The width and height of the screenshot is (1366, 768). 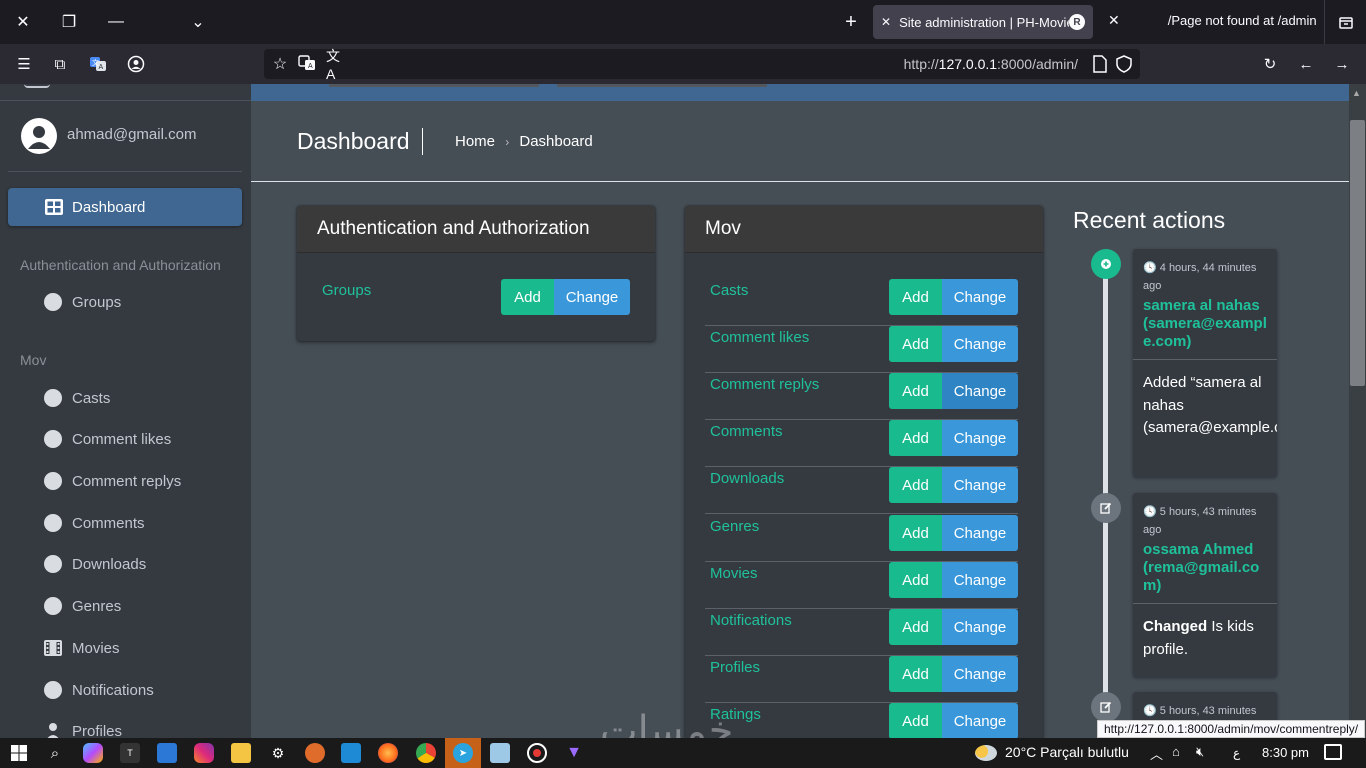 What do you see at coordinates (759, 337) in the screenshot?
I see `model-link: Comment likes` at bounding box center [759, 337].